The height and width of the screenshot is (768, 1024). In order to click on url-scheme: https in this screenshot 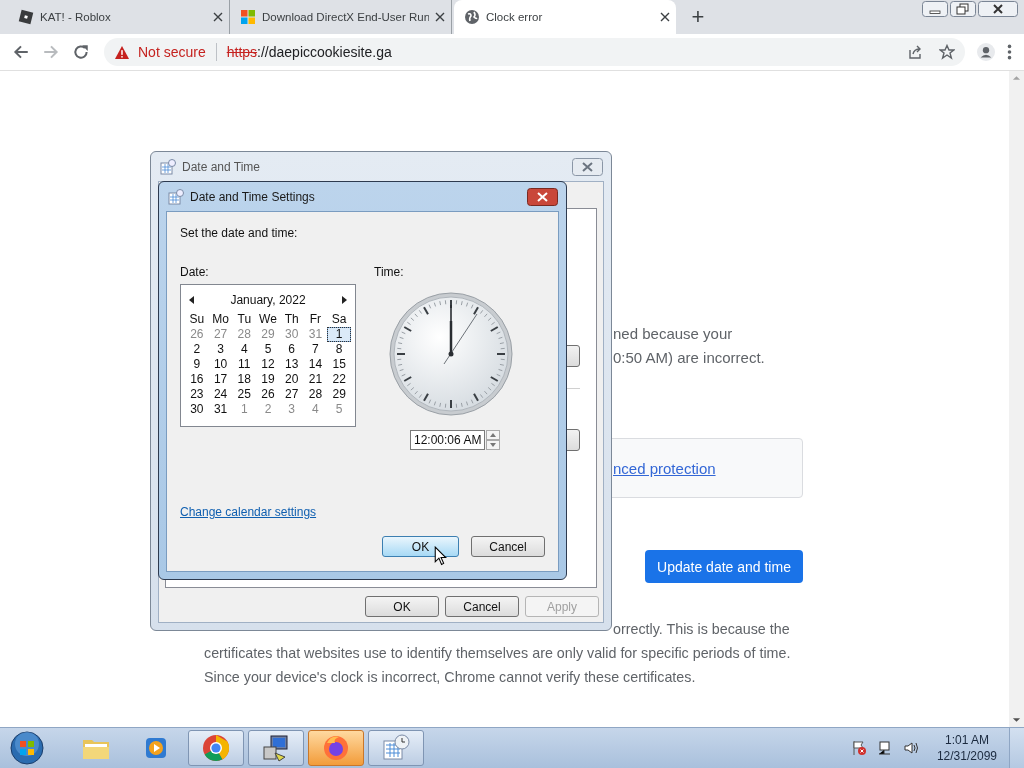, I will do `click(242, 52)`.